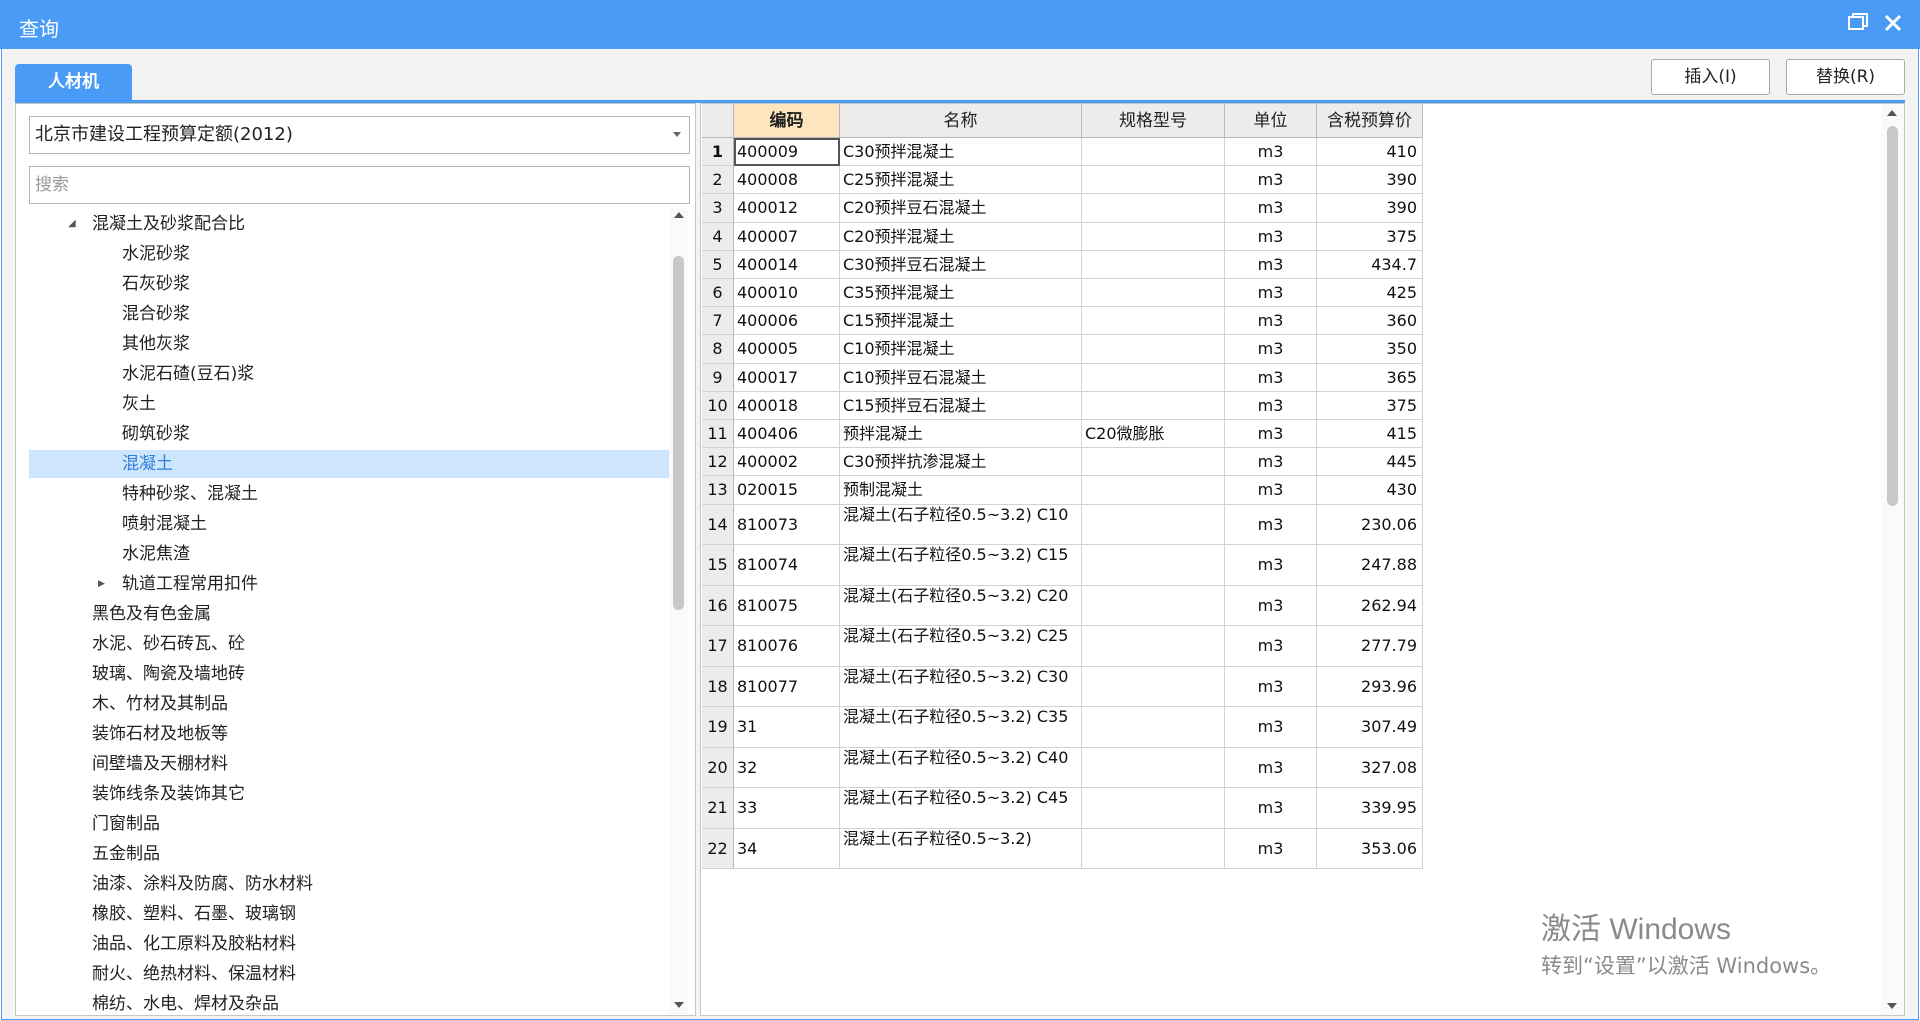  I want to click on tree-item: 混合砂浆, so click(349, 314).